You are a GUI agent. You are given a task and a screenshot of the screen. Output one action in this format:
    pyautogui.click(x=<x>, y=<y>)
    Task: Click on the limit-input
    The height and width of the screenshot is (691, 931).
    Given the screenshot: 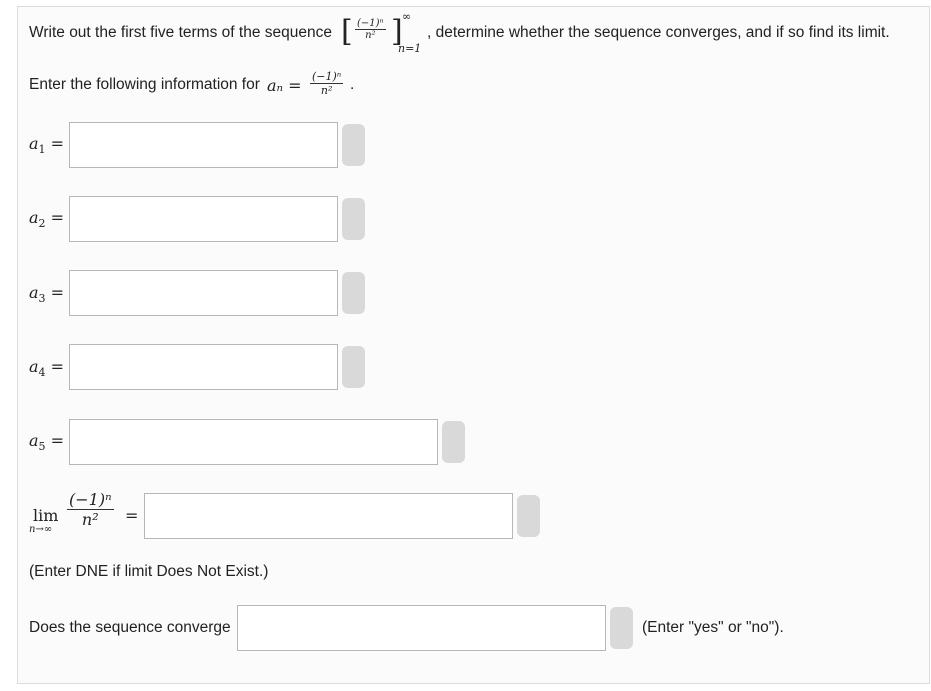 What is the action you would take?
    pyautogui.click(x=328, y=516)
    